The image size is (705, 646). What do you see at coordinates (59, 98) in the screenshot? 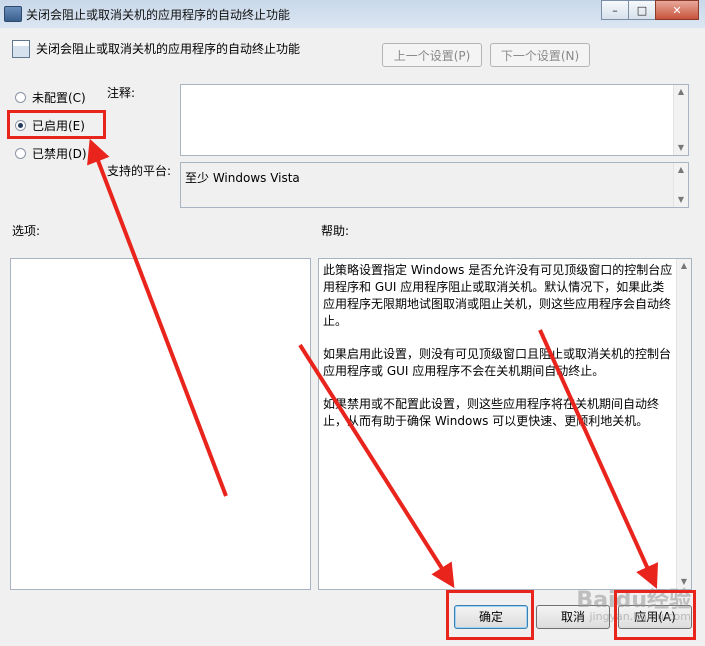
I see `radio-label: 未配置(C)` at bounding box center [59, 98].